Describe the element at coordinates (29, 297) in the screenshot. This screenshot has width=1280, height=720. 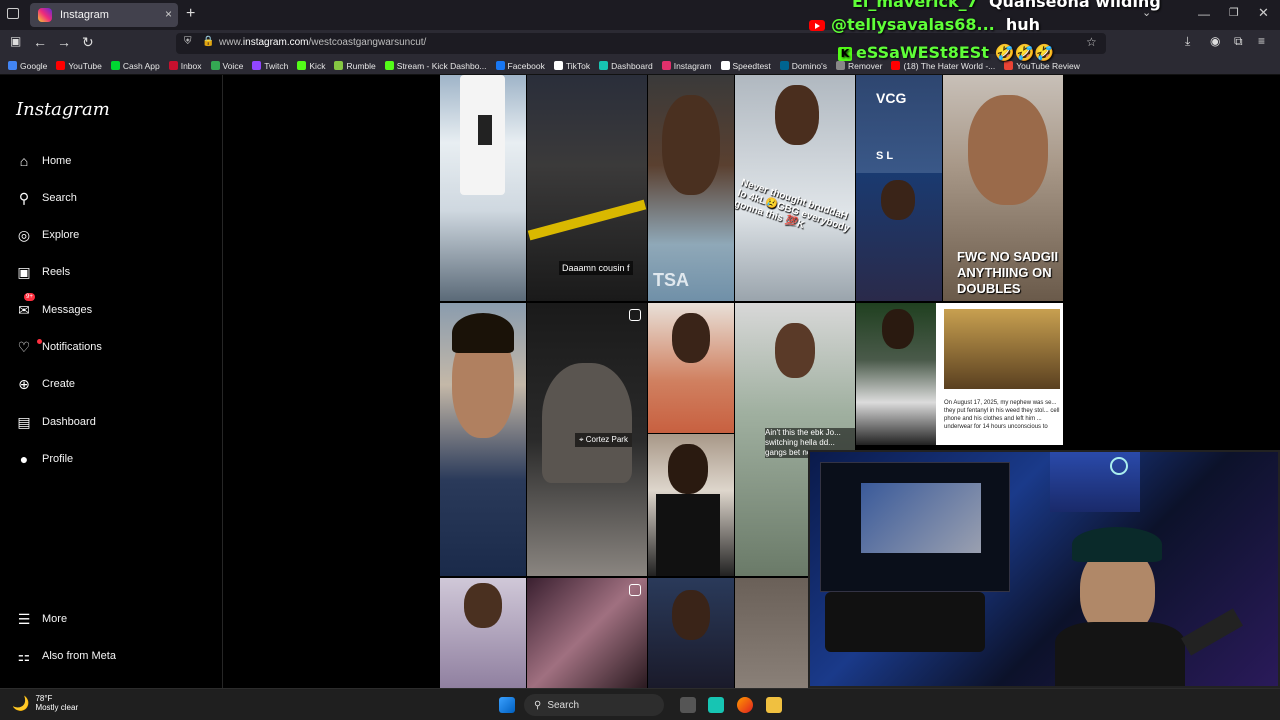
I see `notification-badge: 9+` at that location.